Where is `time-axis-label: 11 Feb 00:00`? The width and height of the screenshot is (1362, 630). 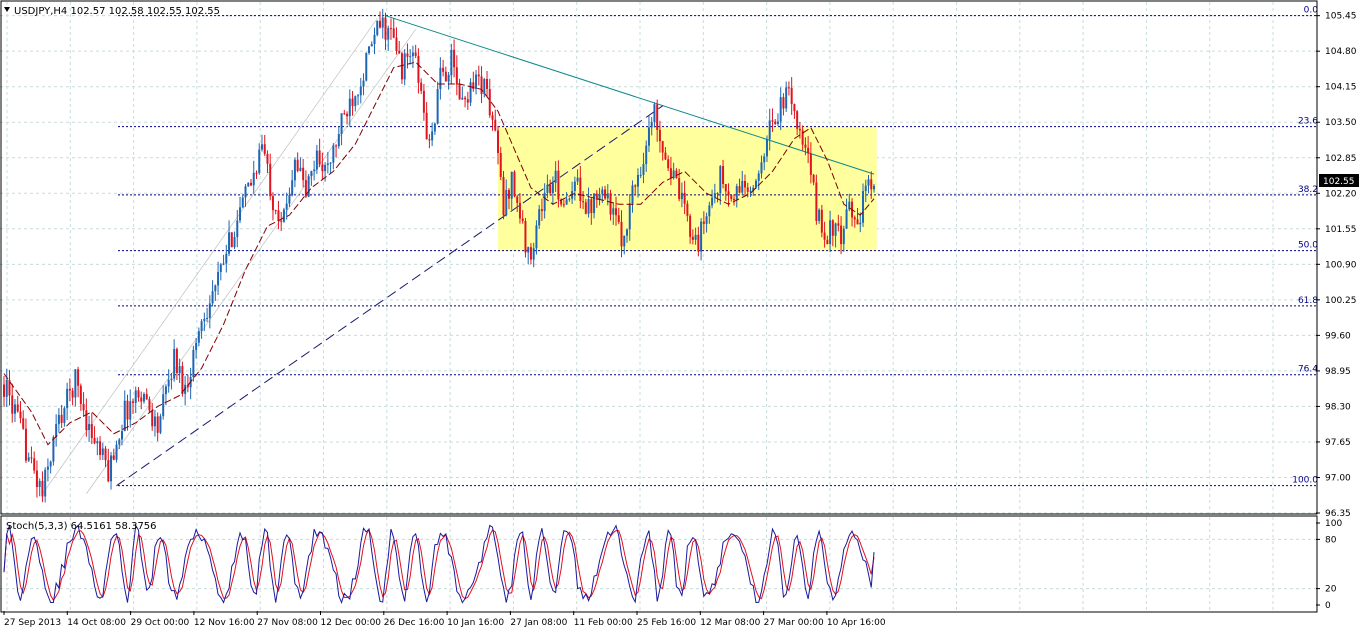 time-axis-label: 11 Feb 00:00 is located at coordinates (603, 623).